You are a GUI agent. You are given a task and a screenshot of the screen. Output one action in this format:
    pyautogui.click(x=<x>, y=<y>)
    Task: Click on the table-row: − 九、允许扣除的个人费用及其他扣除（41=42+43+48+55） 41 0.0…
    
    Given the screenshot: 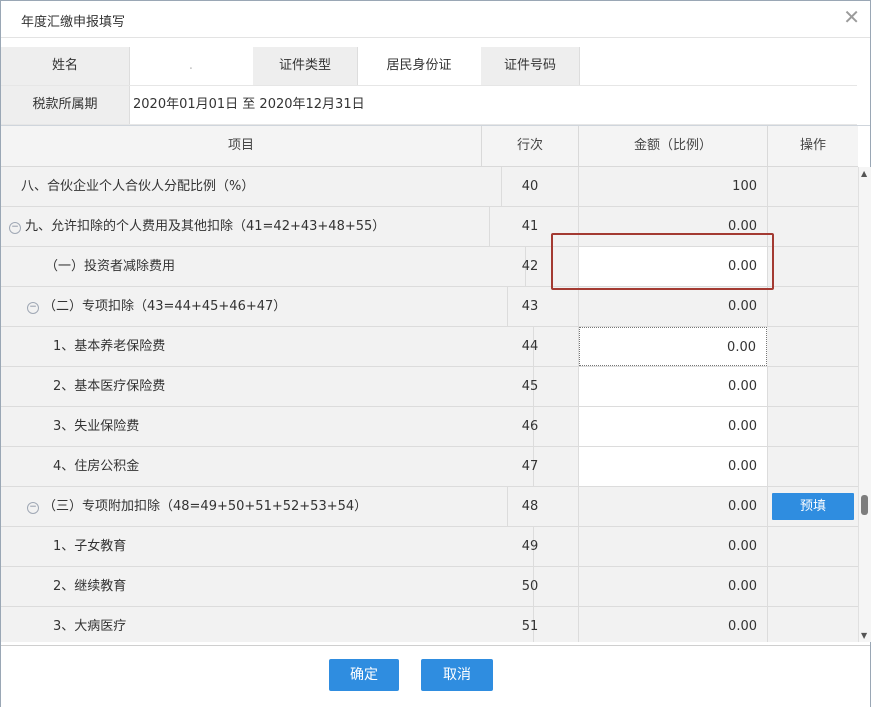 What is the action you would take?
    pyautogui.click(x=429, y=227)
    